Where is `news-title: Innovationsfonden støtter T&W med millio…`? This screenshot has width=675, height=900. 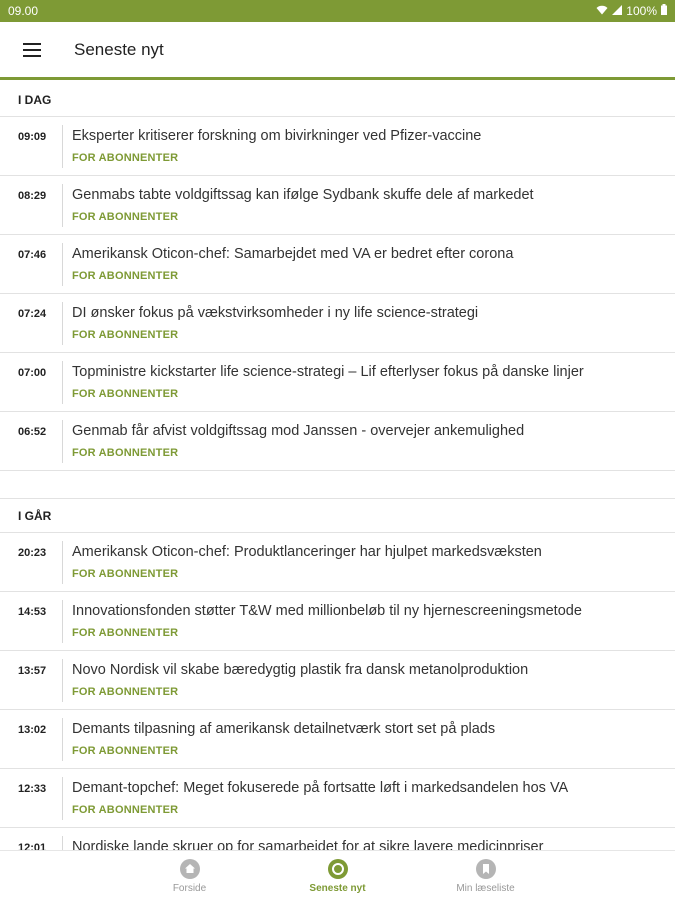 news-title: Innovationsfonden støtter T&W med millio… is located at coordinates (327, 611).